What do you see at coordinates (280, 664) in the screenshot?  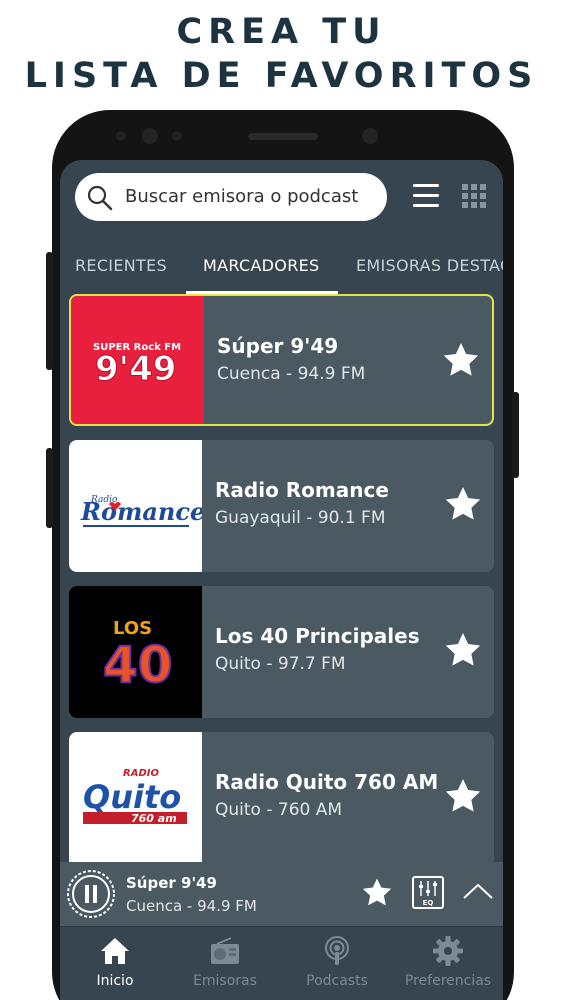 I see `station-location: Quito - 97.7 FM` at bounding box center [280, 664].